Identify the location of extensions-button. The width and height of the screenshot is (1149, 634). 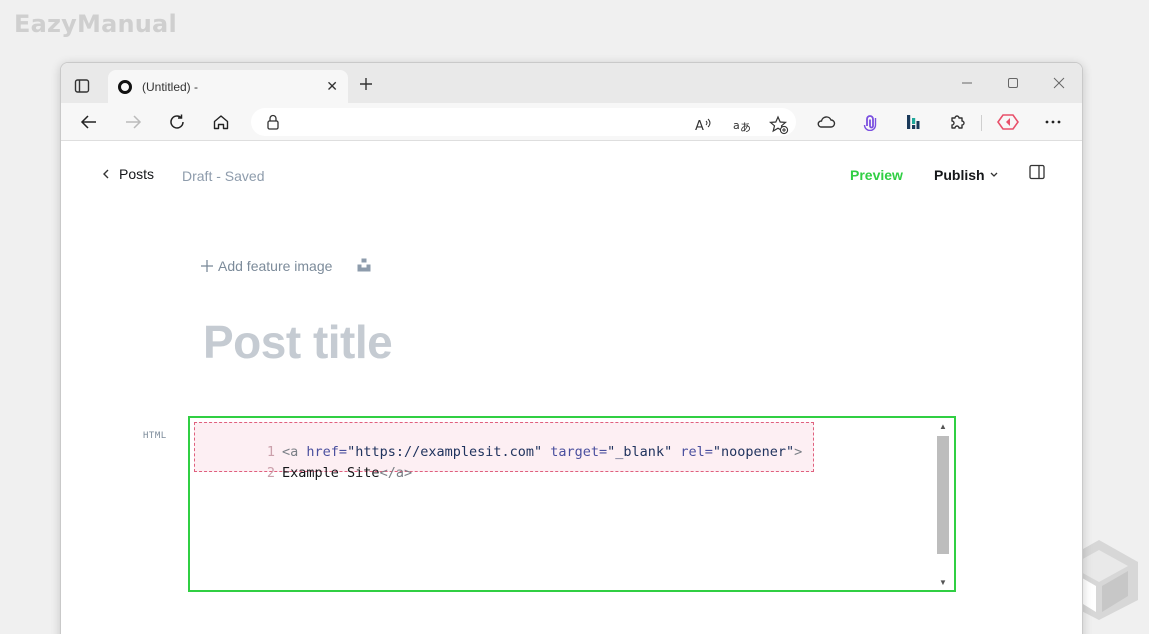
(957, 122).